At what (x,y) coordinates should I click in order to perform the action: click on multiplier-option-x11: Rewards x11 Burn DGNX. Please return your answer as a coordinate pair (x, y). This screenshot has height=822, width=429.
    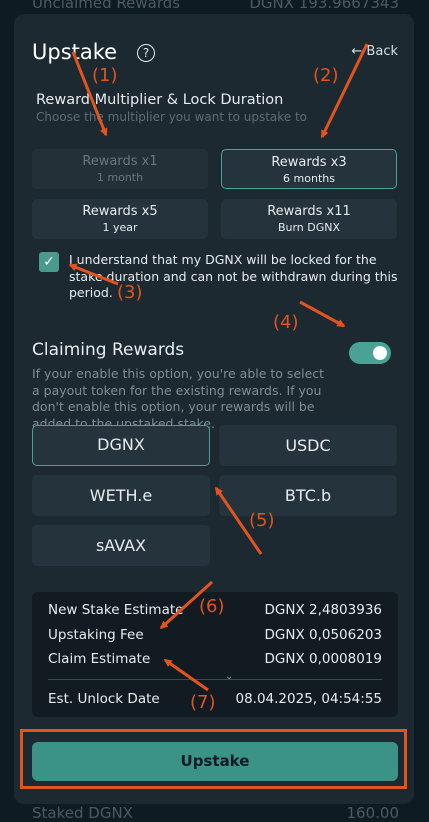
    Looking at the image, I should click on (309, 219).